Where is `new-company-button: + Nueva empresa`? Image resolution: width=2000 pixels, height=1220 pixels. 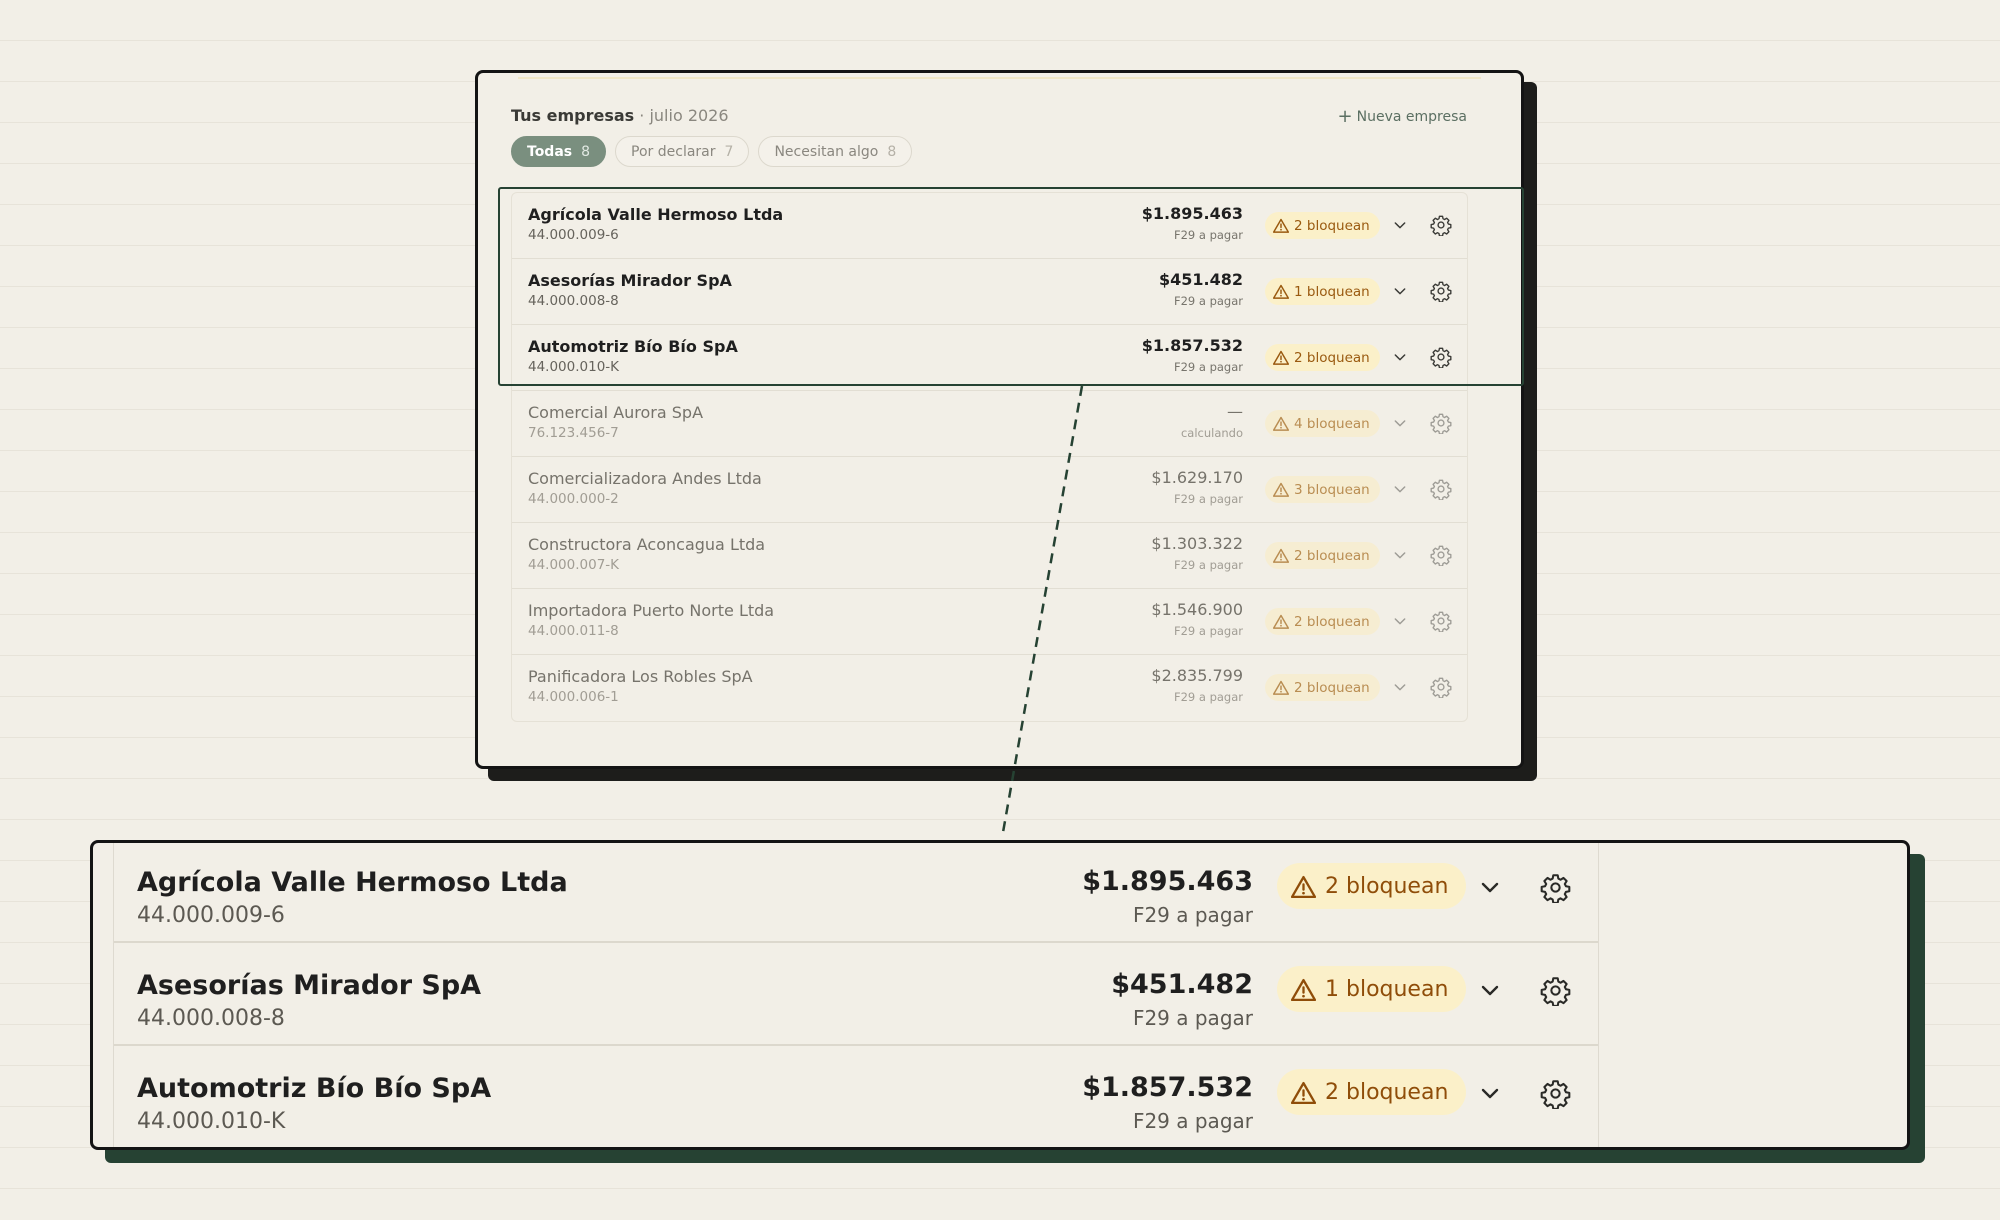 new-company-button: + Nueva empresa is located at coordinates (1402, 116).